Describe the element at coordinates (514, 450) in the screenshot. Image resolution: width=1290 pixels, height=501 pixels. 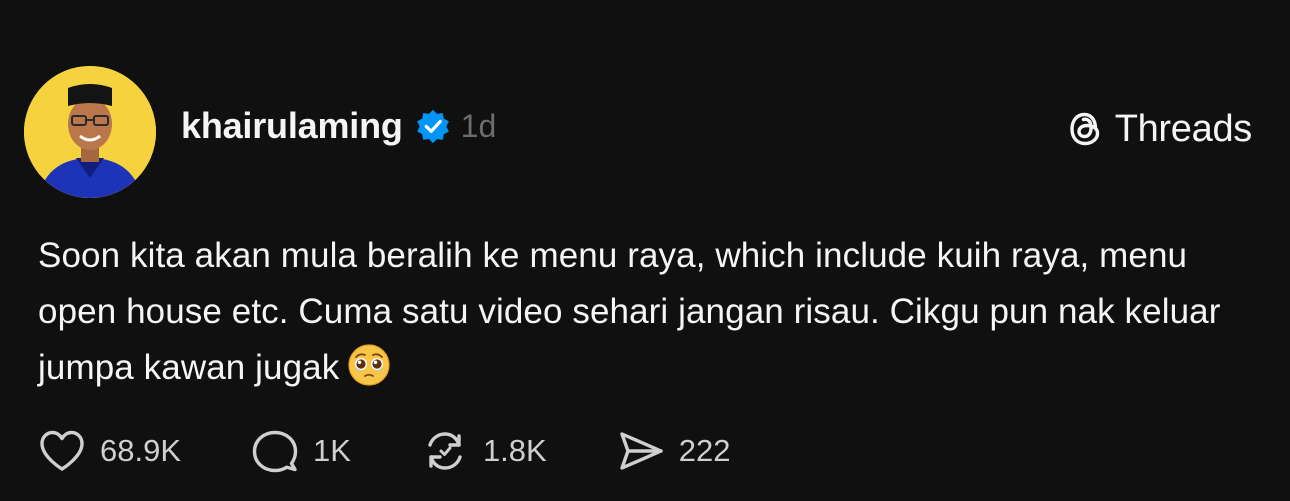
I see `repost-count: 1.8K` at that location.